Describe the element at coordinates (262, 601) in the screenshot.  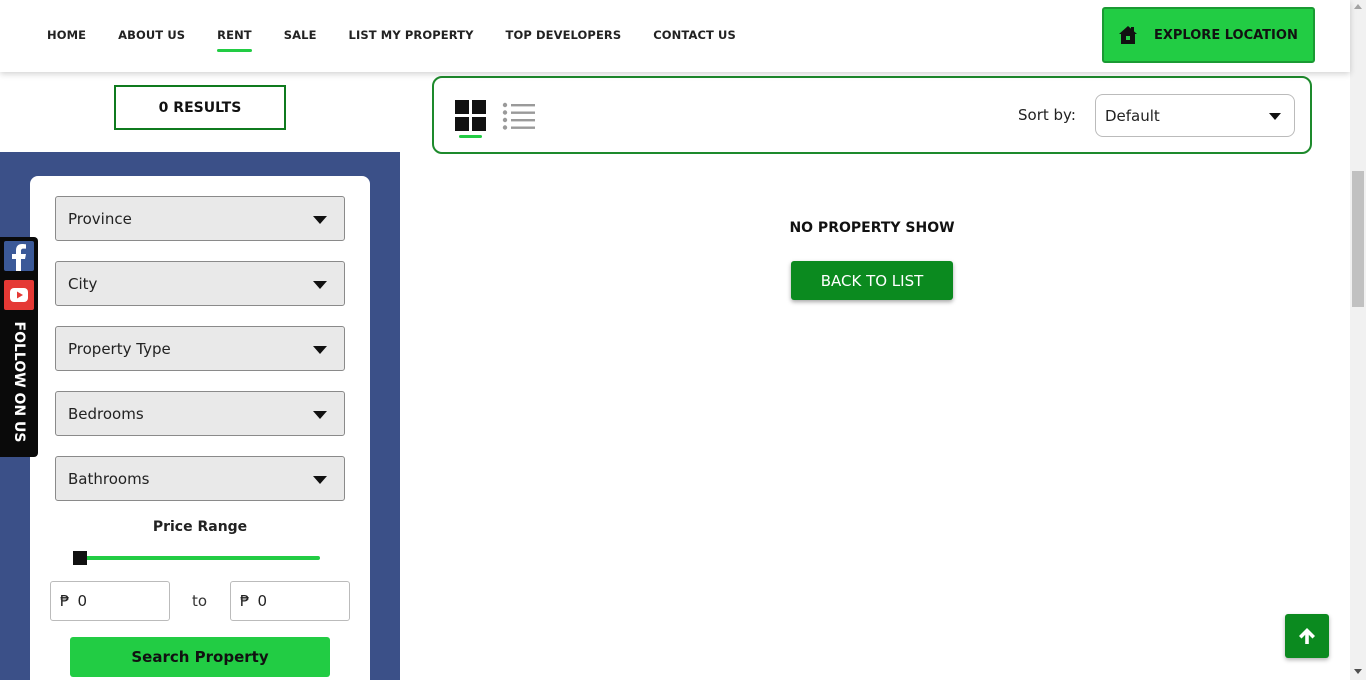
I see `max-price-value: 0` at that location.